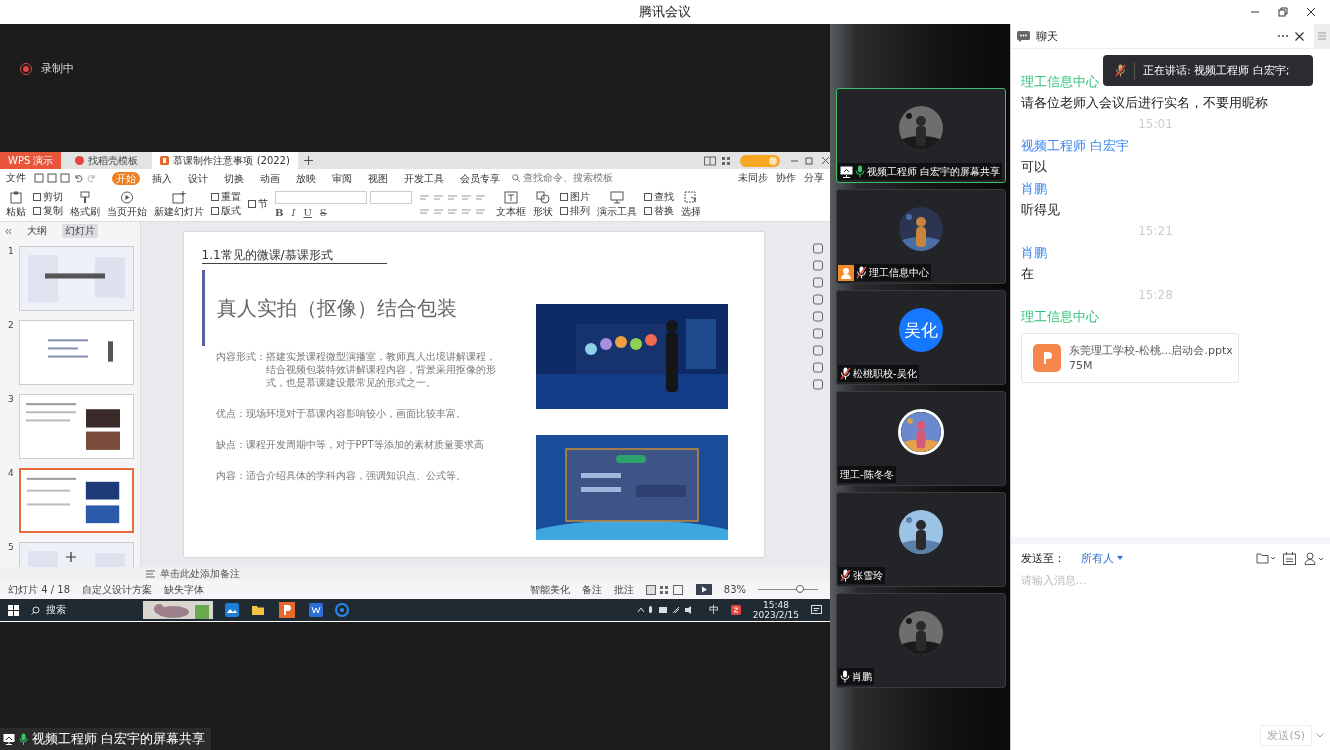 The image size is (1330, 750). What do you see at coordinates (703, 589) in the screenshot?
I see `play-icon` at bounding box center [703, 589].